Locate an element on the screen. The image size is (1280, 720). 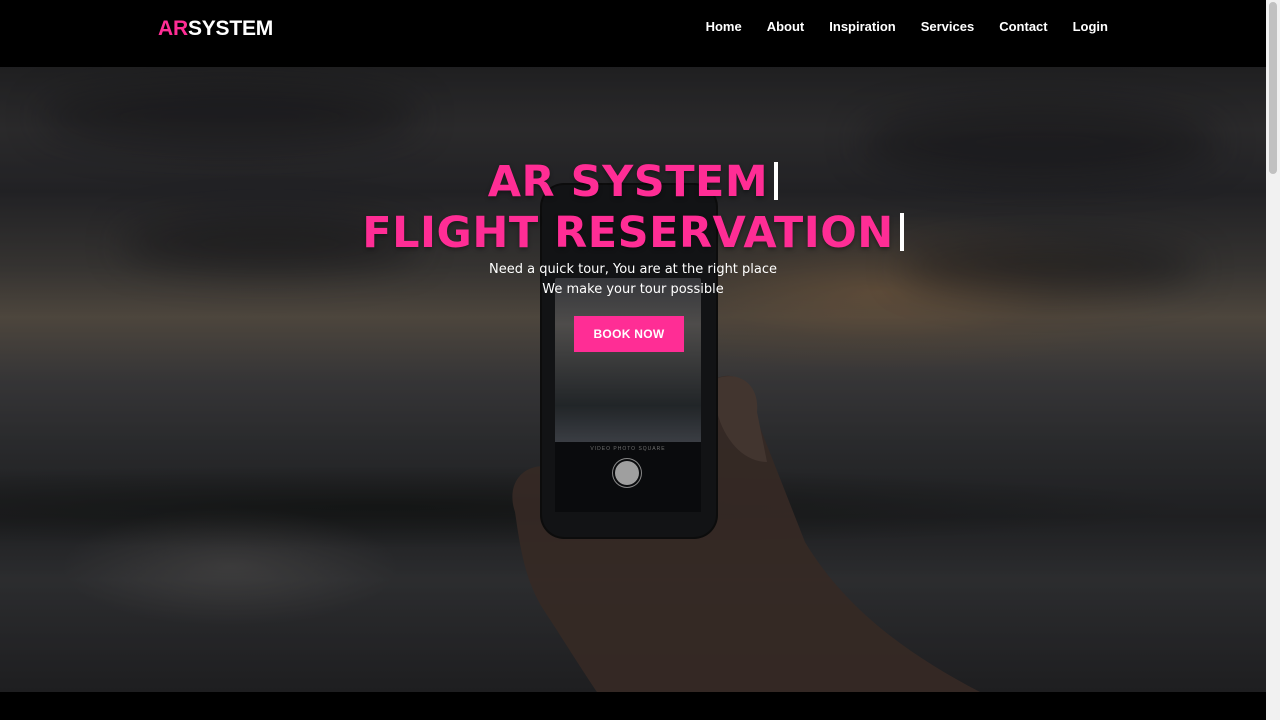
book-now-button: BOOK NOW is located at coordinates (629, 334).